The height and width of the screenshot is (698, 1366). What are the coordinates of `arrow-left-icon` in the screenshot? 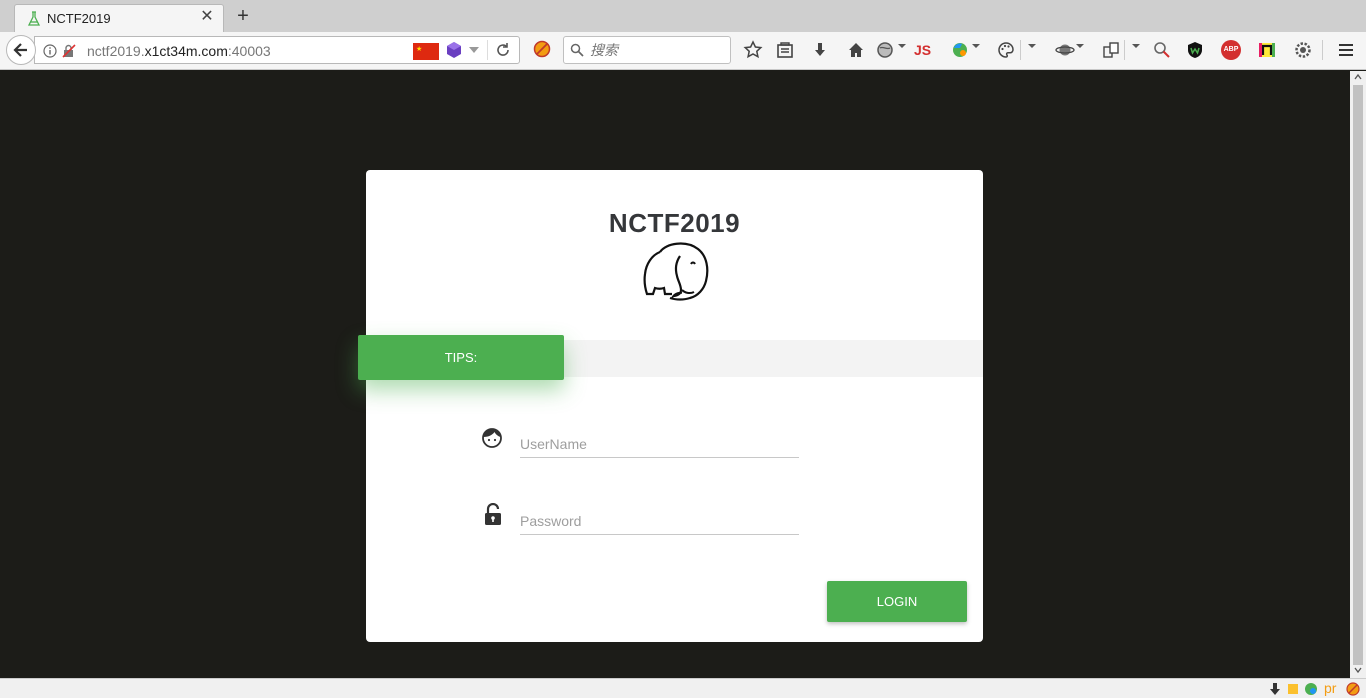 It's located at (20, 50).